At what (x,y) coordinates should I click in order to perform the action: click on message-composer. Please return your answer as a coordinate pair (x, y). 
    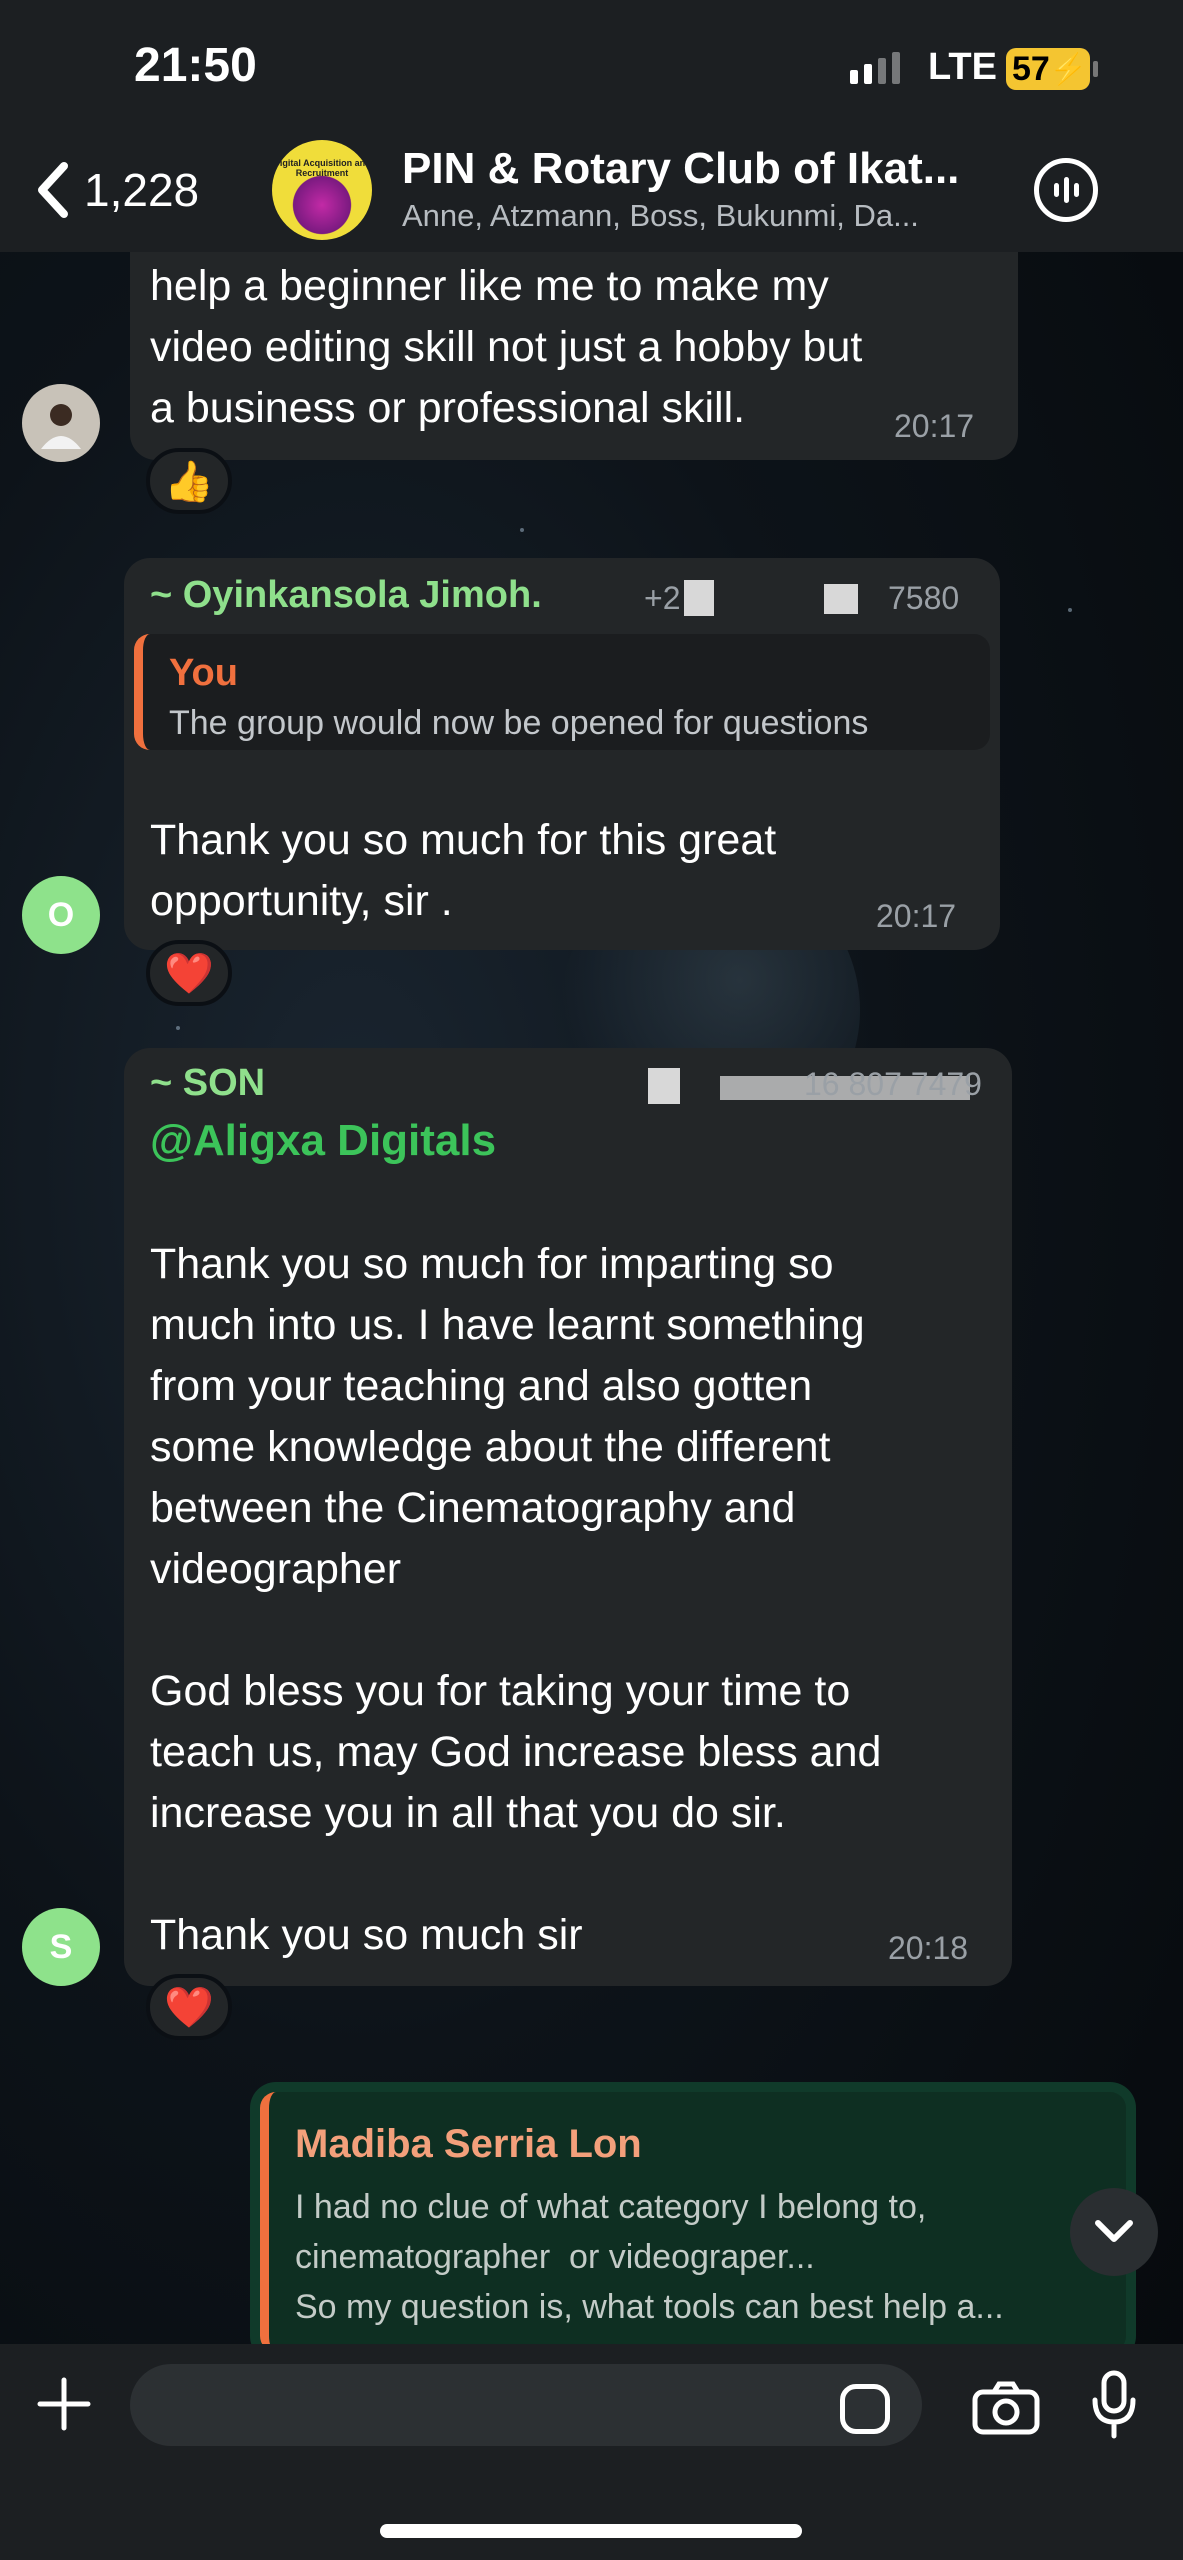
    Looking at the image, I should click on (591, 2452).